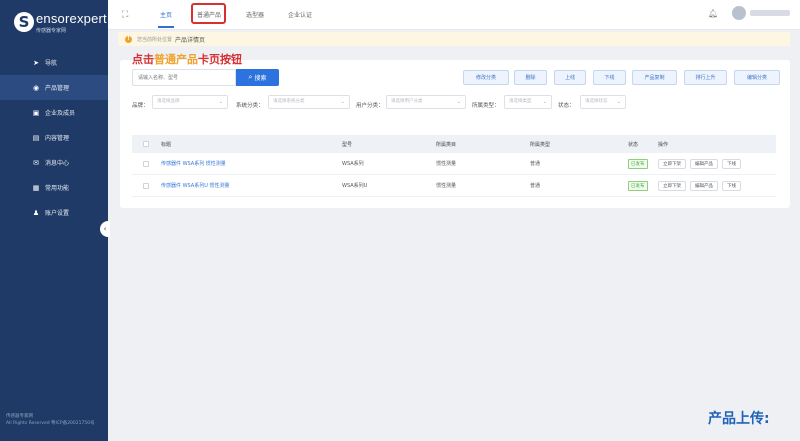  What do you see at coordinates (57, 213) in the screenshot?
I see `sidebar-item-label: 账户设置` at bounding box center [57, 213].